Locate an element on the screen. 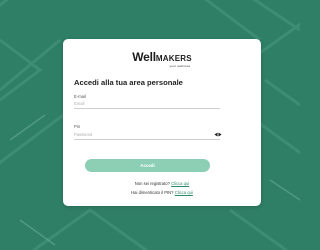  brand-logo: WellMAKERS is located at coordinates (162, 57).